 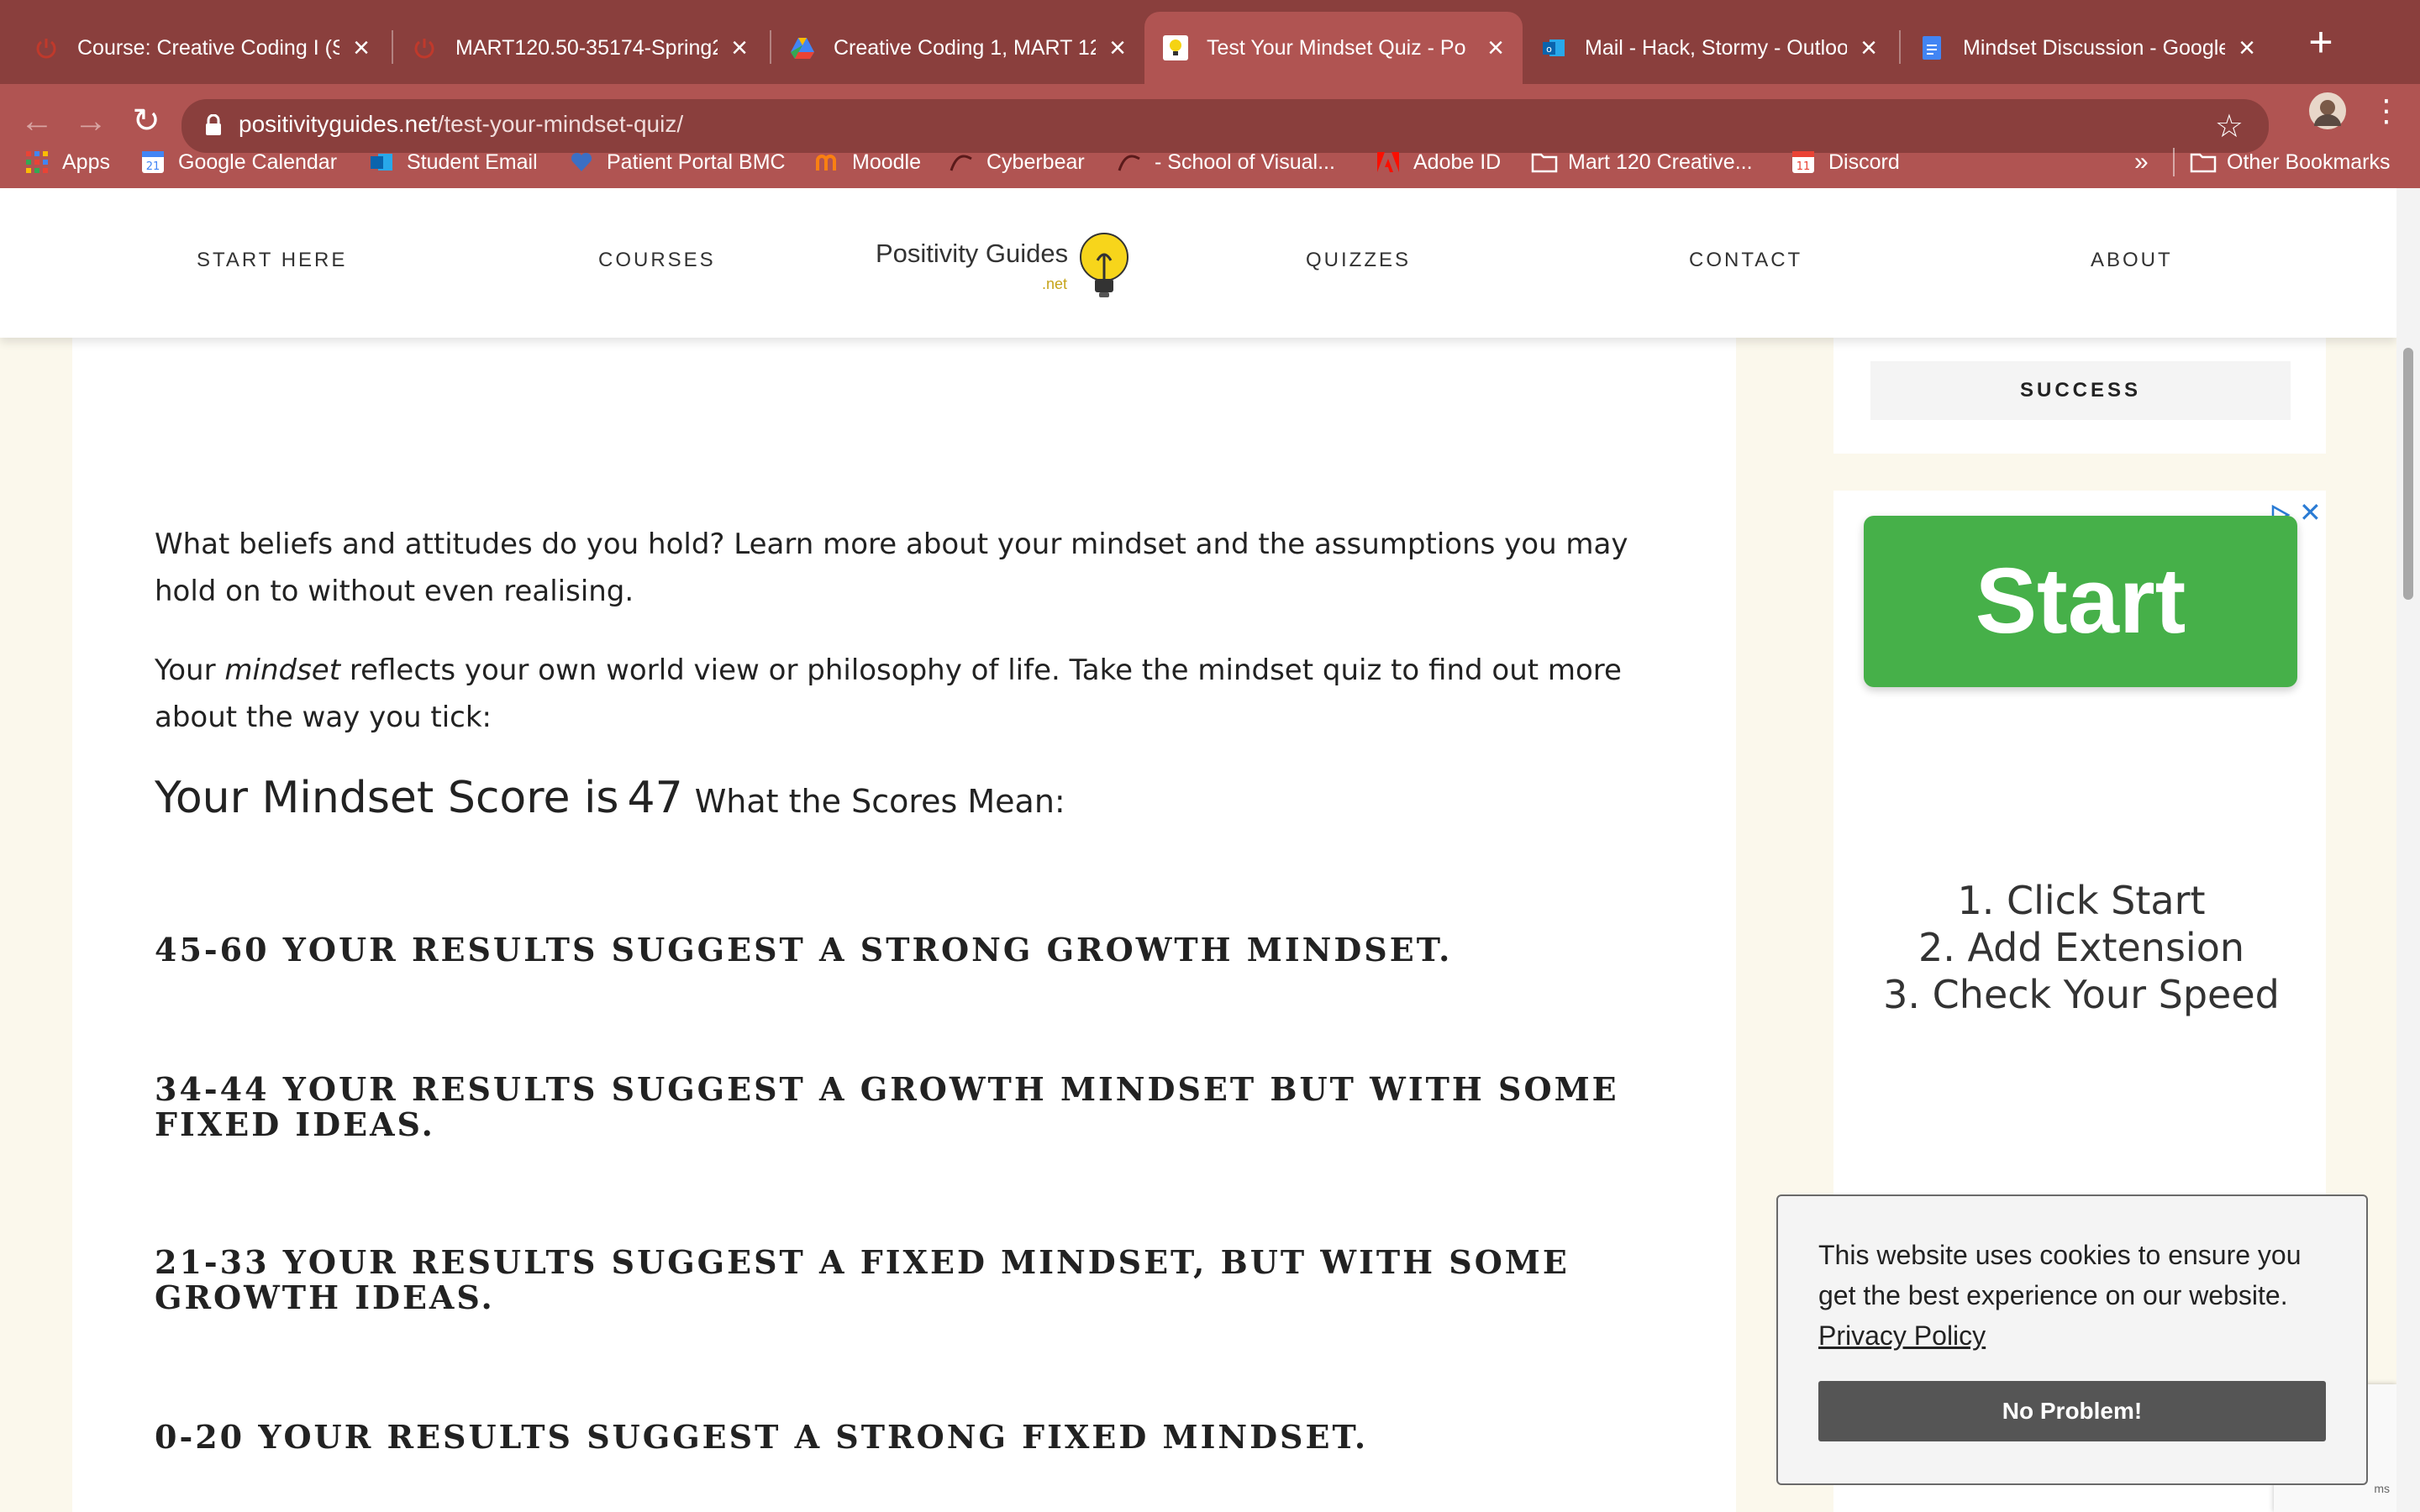 I want to click on calendar-icon: 11, so click(x=1803, y=162).